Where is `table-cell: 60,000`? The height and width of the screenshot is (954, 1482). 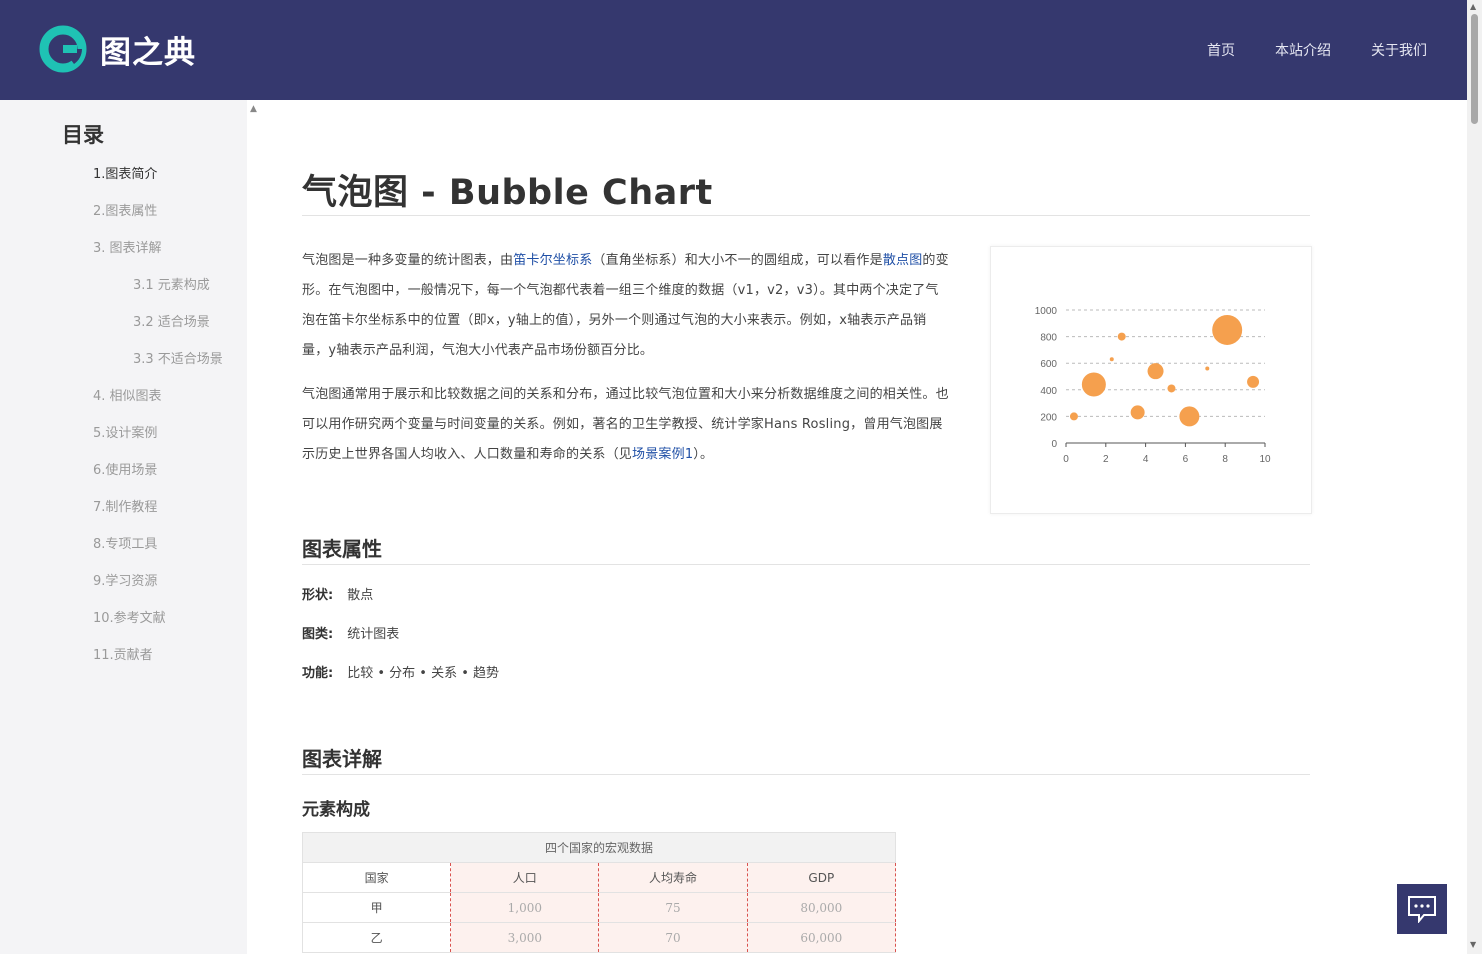 table-cell: 60,000 is located at coordinates (821, 937).